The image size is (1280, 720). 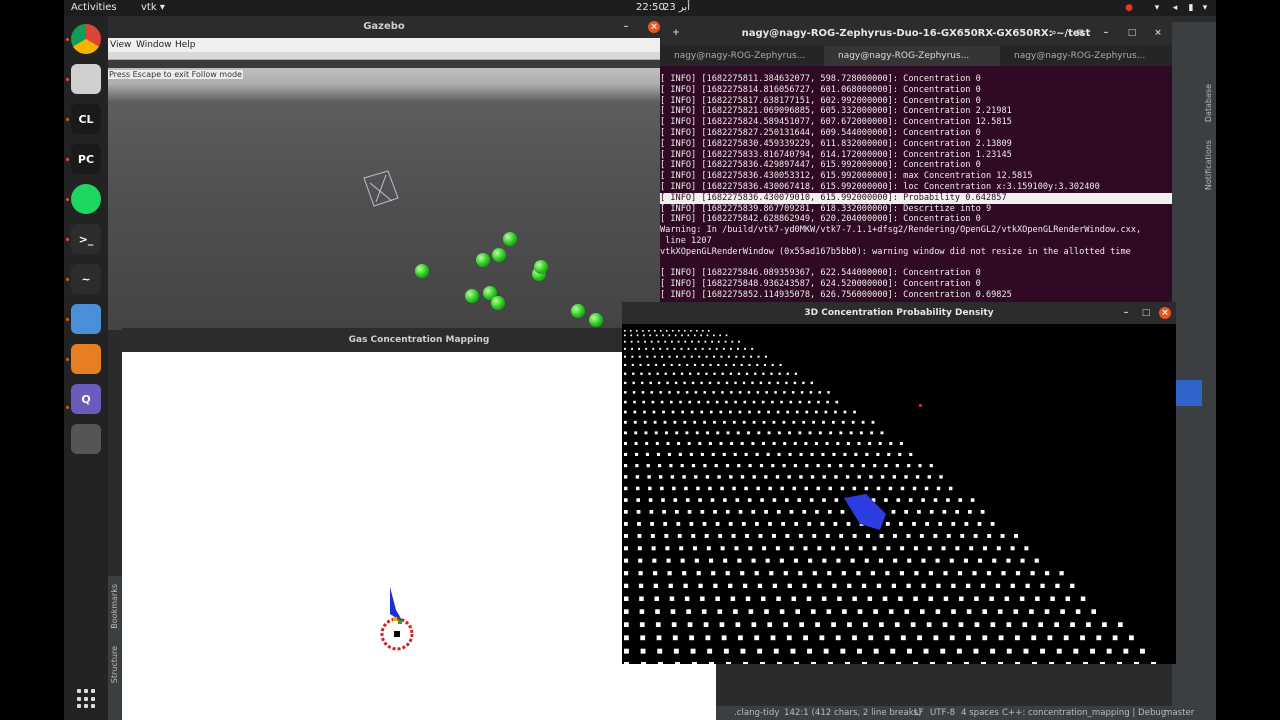 What do you see at coordinates (676, 7) in the screenshot?
I see `clock-date: 23 أبر` at bounding box center [676, 7].